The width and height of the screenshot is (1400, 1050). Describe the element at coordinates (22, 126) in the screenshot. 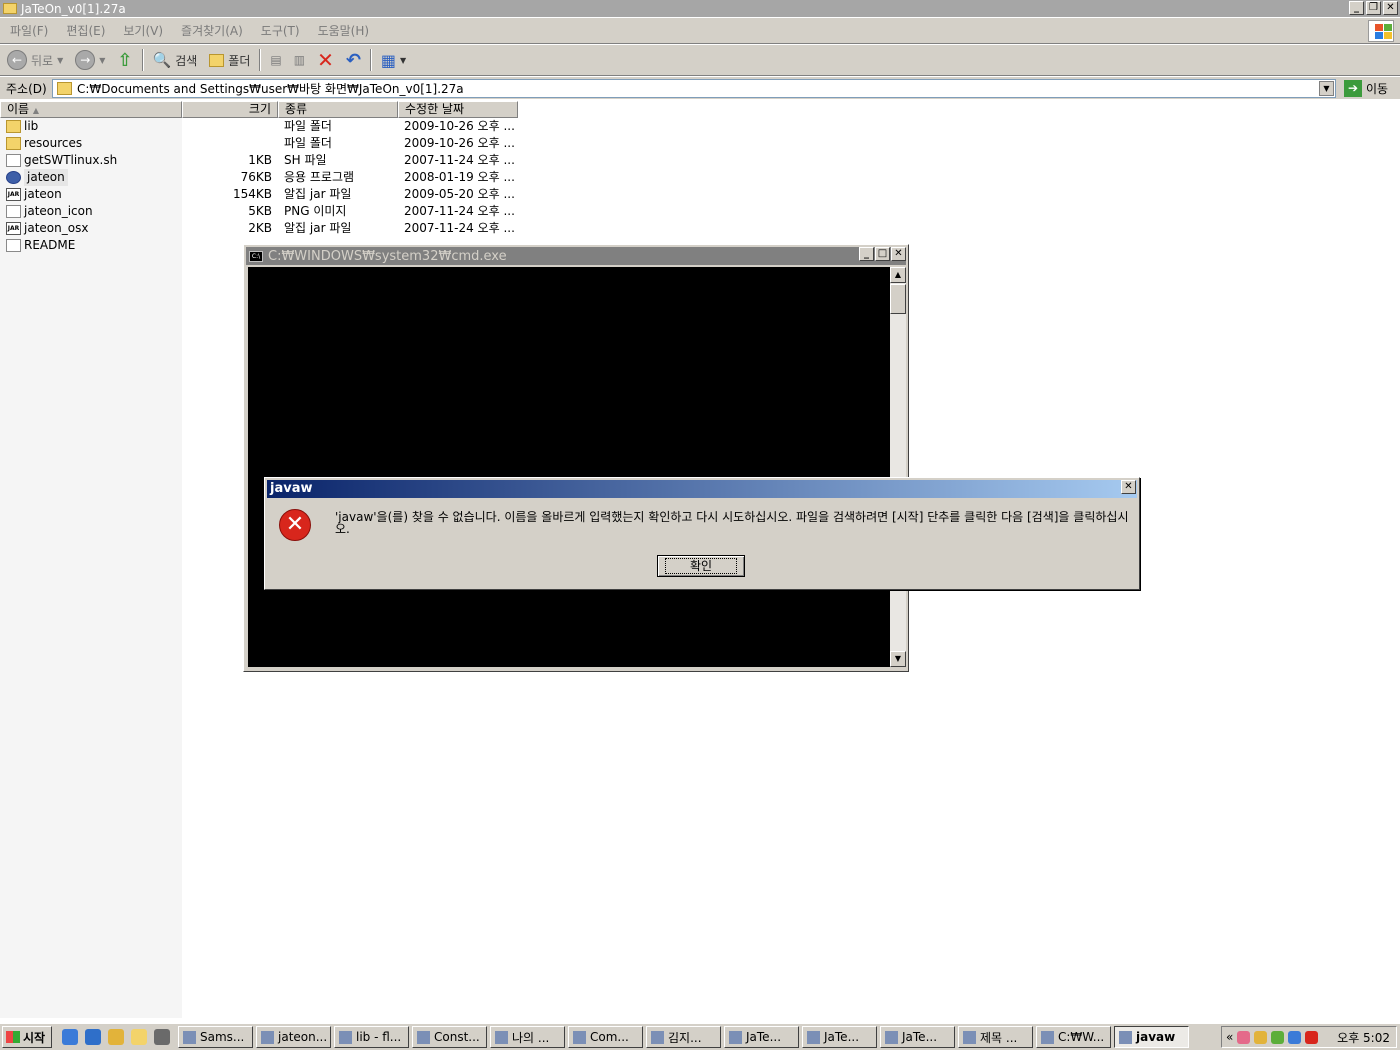

I see `file-name: lib` at that location.